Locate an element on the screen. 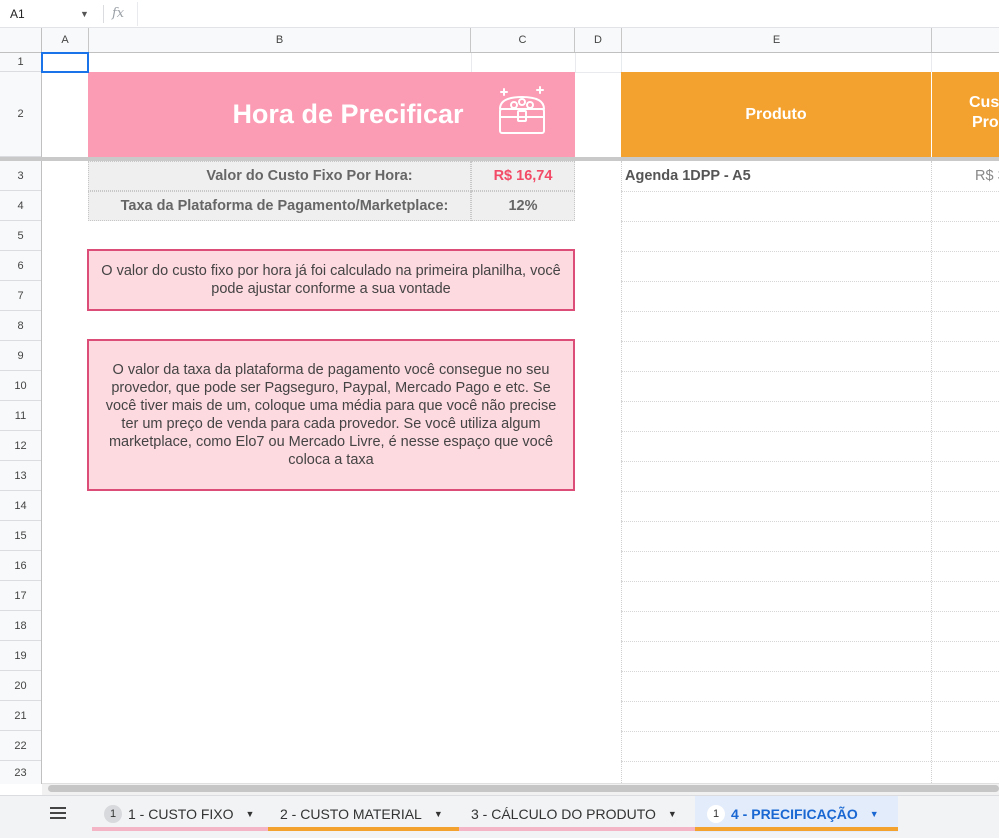  custo-fixo-label: Valor do Custo Fixo Por Hora: is located at coordinates (279, 176).